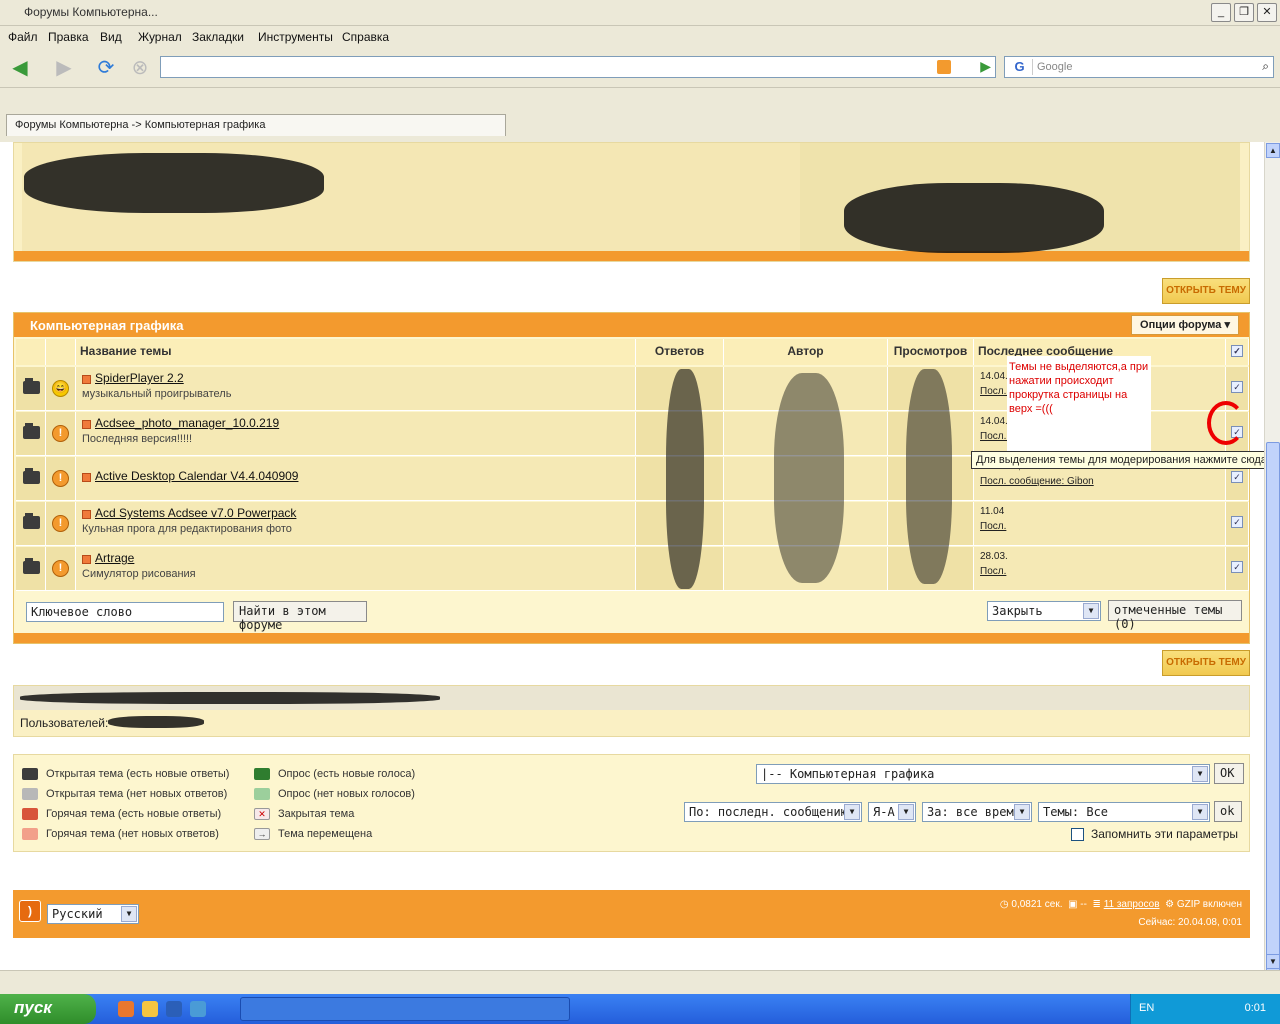  What do you see at coordinates (1132, 904) in the screenshot?
I see `queries-link: 11 запросов` at bounding box center [1132, 904].